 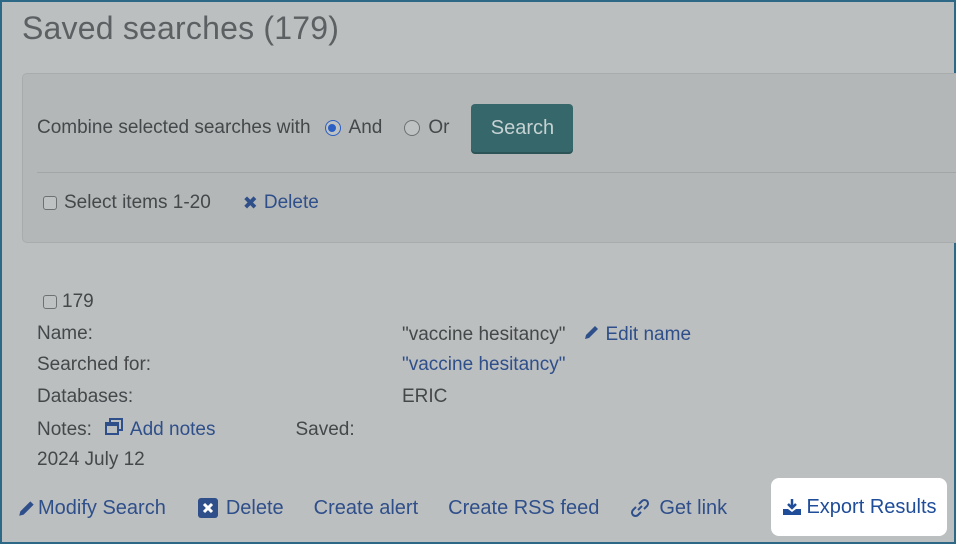 I want to click on delete-record-label: Delete, so click(x=254, y=507).